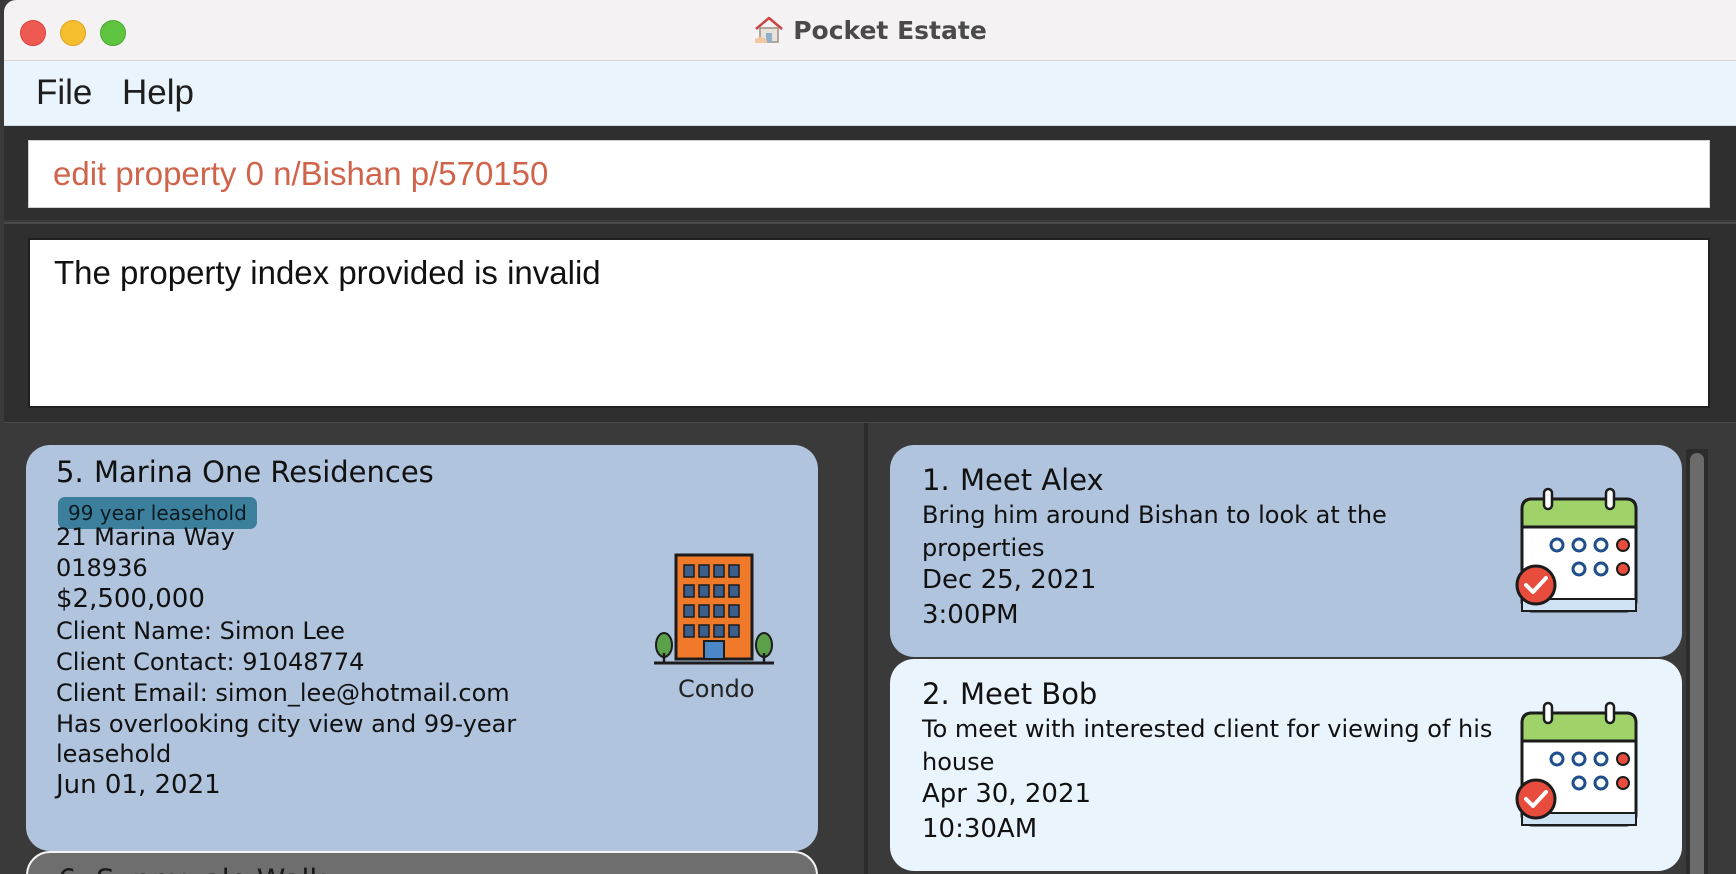  What do you see at coordinates (983, 548) in the screenshot?
I see `appointment-desc-line2: properties` at bounding box center [983, 548].